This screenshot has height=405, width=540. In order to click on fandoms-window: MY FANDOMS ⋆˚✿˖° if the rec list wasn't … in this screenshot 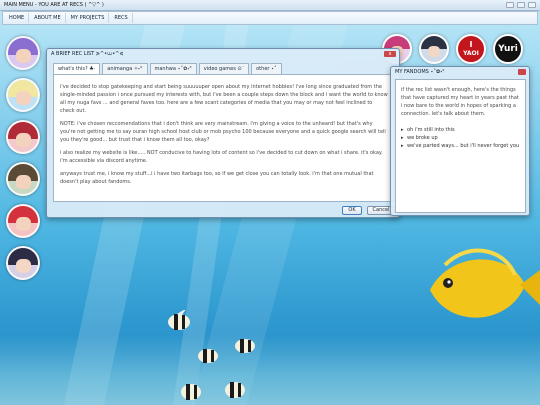, I will do `click(460, 141)`.